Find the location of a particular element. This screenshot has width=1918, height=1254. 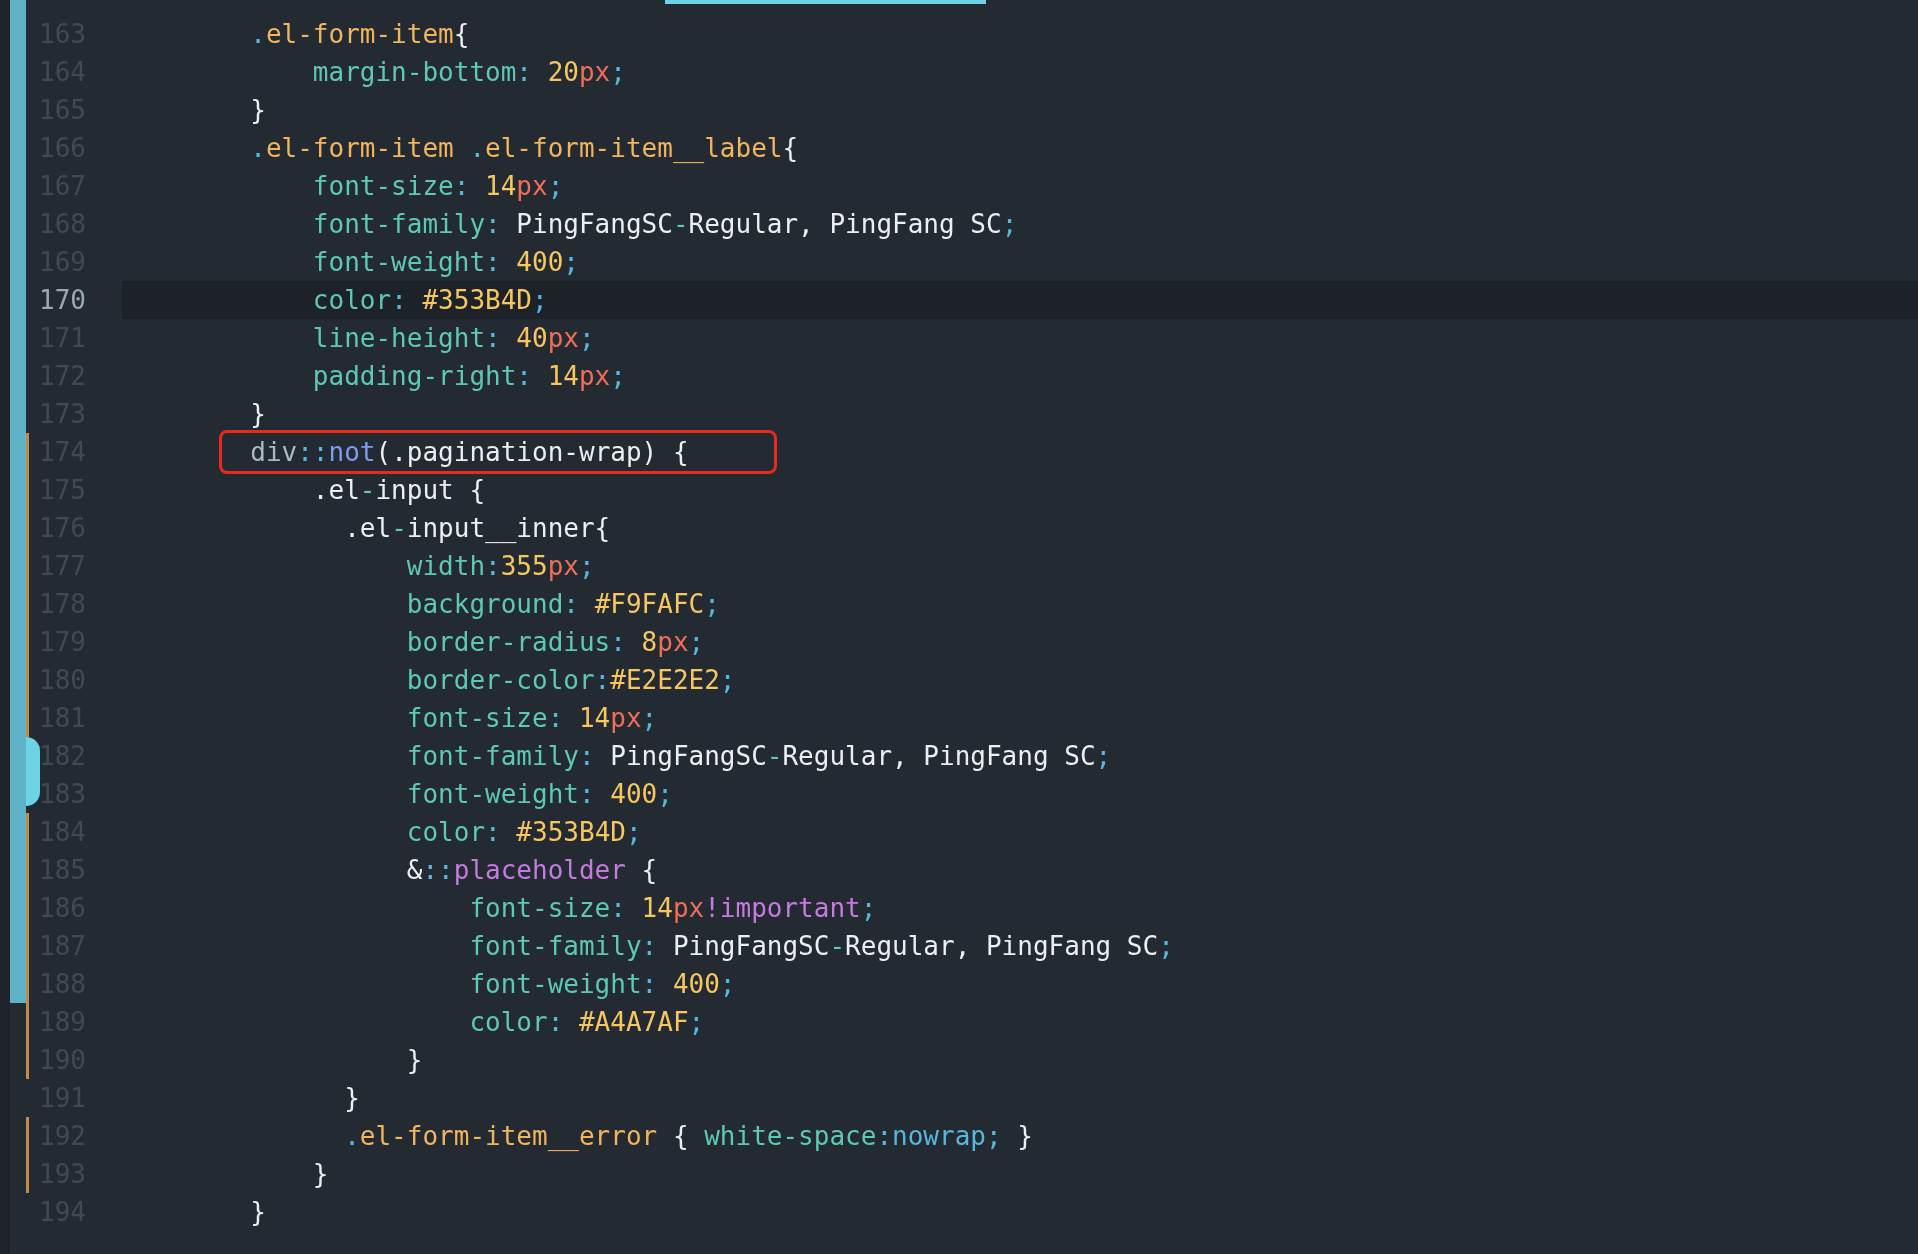

code-text: .el-form-item{ is located at coordinates (360, 34).